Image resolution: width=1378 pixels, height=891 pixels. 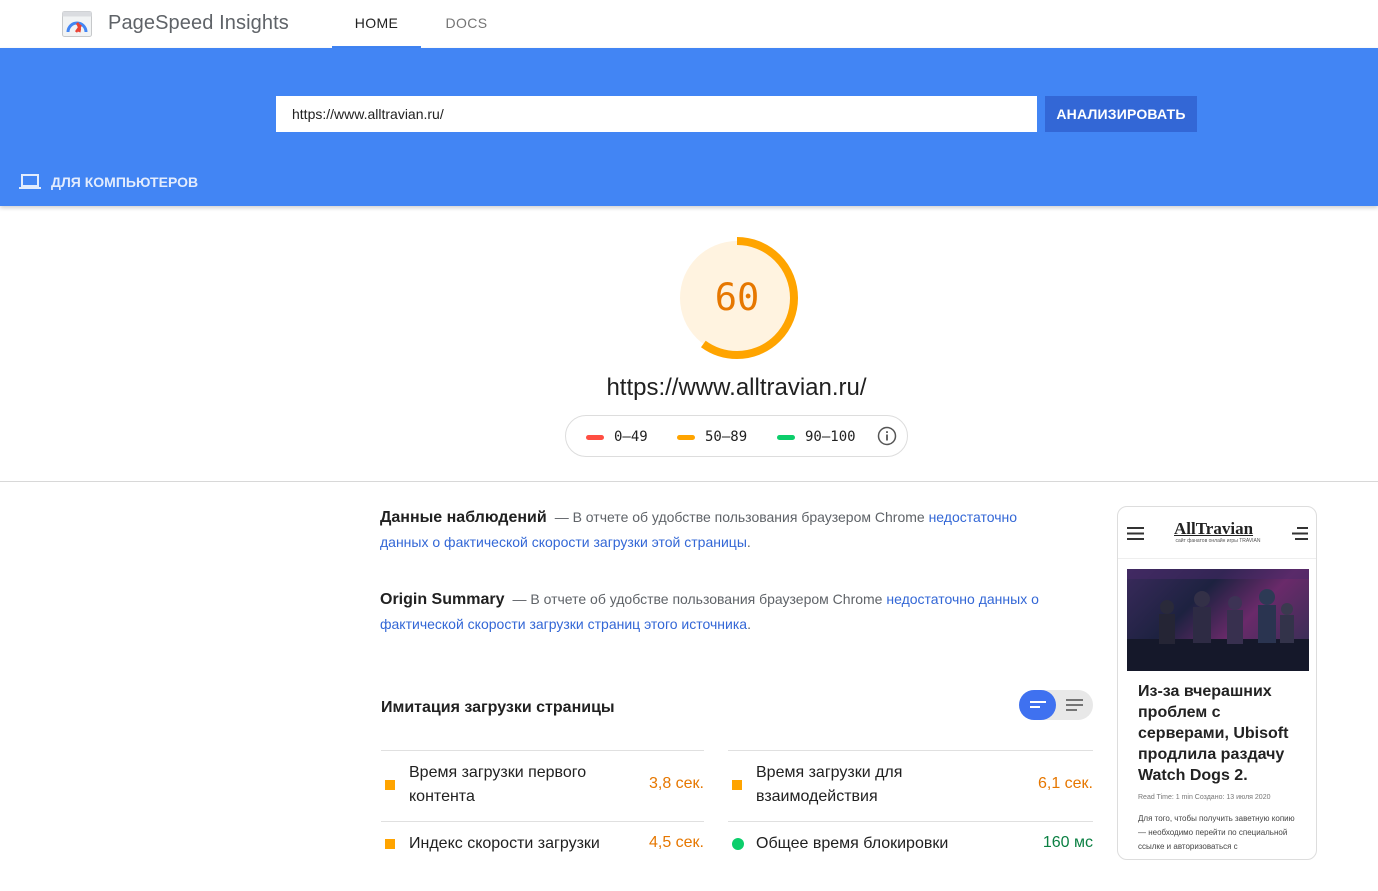 I want to click on url-input, so click(x=656, y=114).